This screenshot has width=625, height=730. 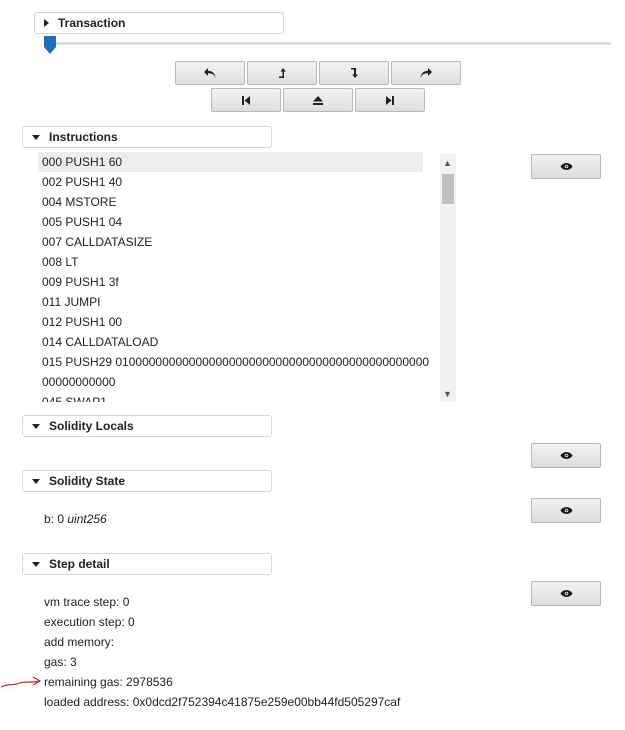 I want to click on step-over-back-button, so click(x=282, y=73).